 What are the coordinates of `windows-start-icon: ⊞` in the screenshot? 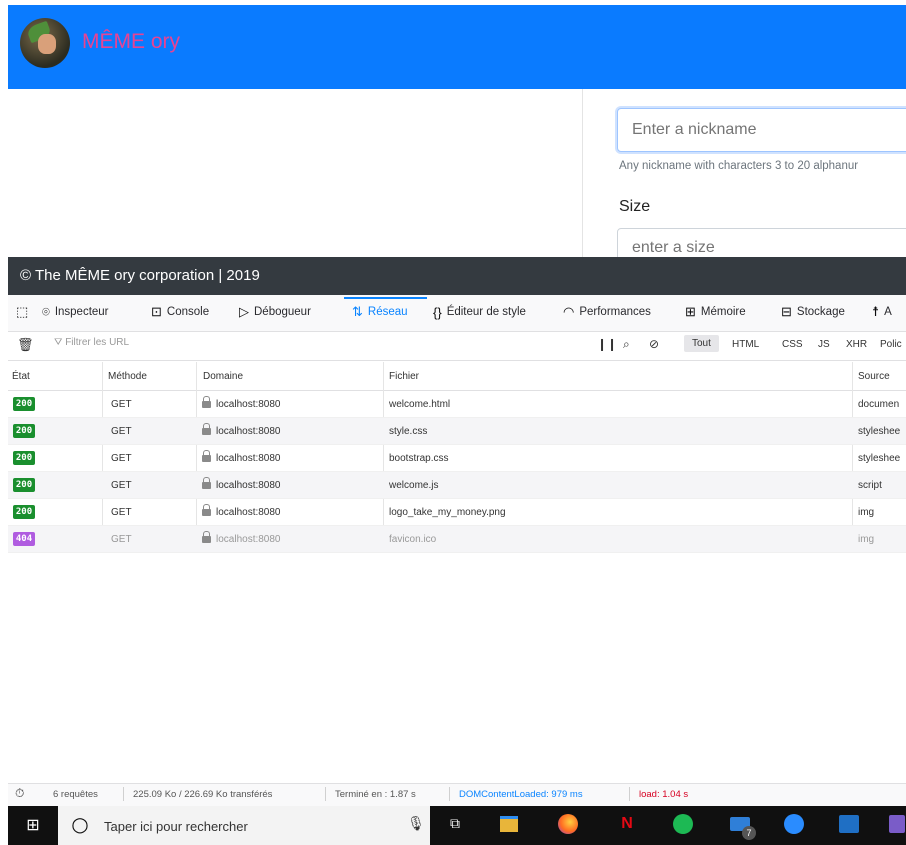 It's located at (33, 824).